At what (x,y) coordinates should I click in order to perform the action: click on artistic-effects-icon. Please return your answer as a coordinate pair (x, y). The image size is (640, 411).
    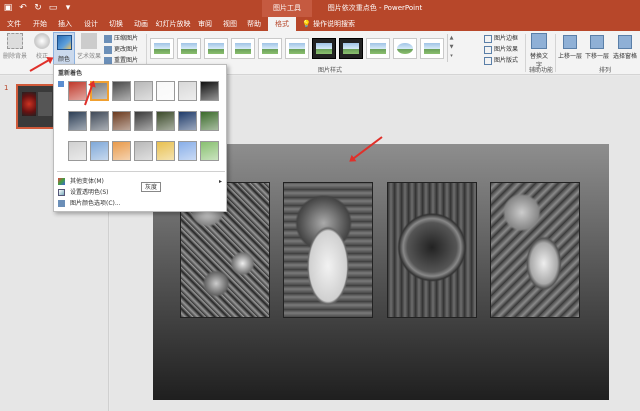
    Looking at the image, I should click on (89, 41).